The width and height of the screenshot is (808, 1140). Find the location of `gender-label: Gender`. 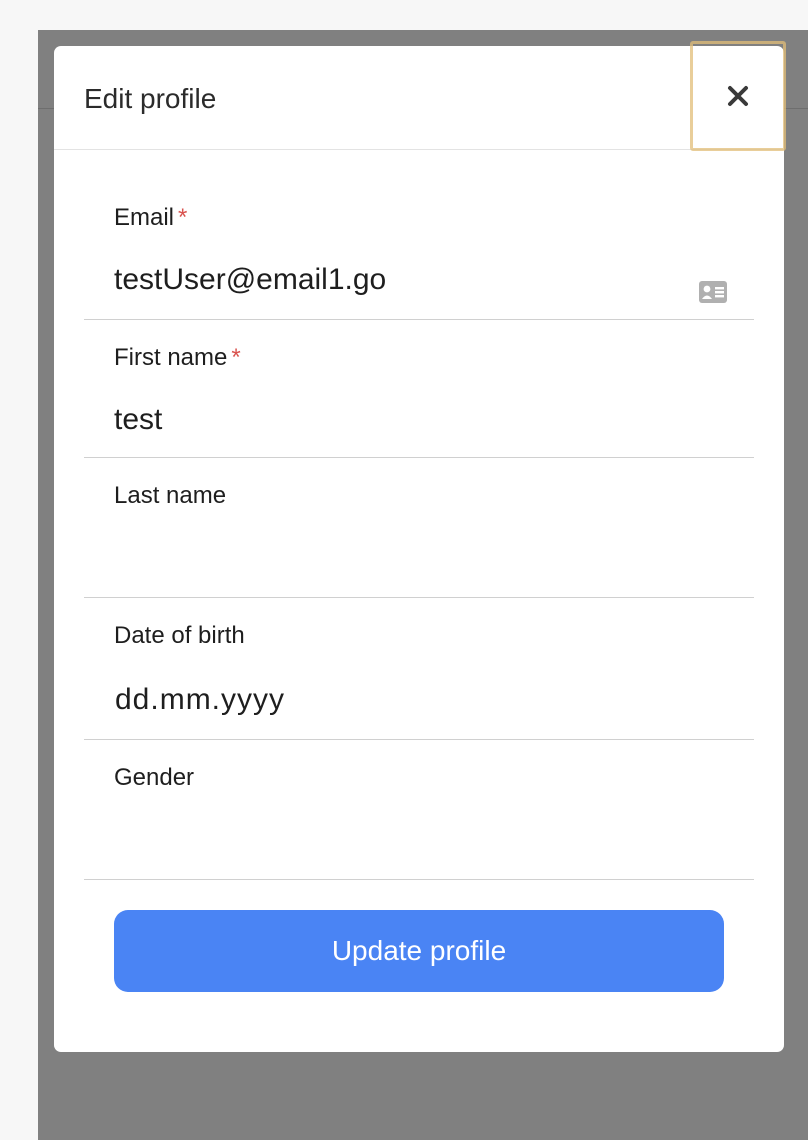

gender-label: Gender is located at coordinates (154, 777).